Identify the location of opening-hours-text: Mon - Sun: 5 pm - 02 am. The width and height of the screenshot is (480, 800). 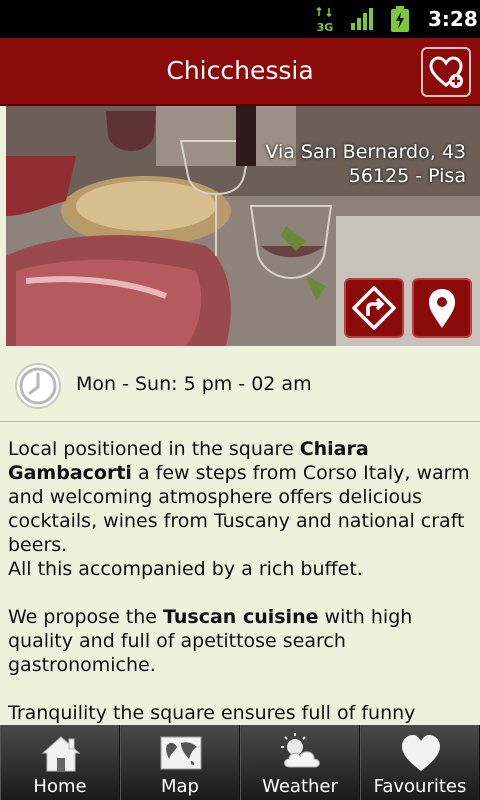
(194, 384).